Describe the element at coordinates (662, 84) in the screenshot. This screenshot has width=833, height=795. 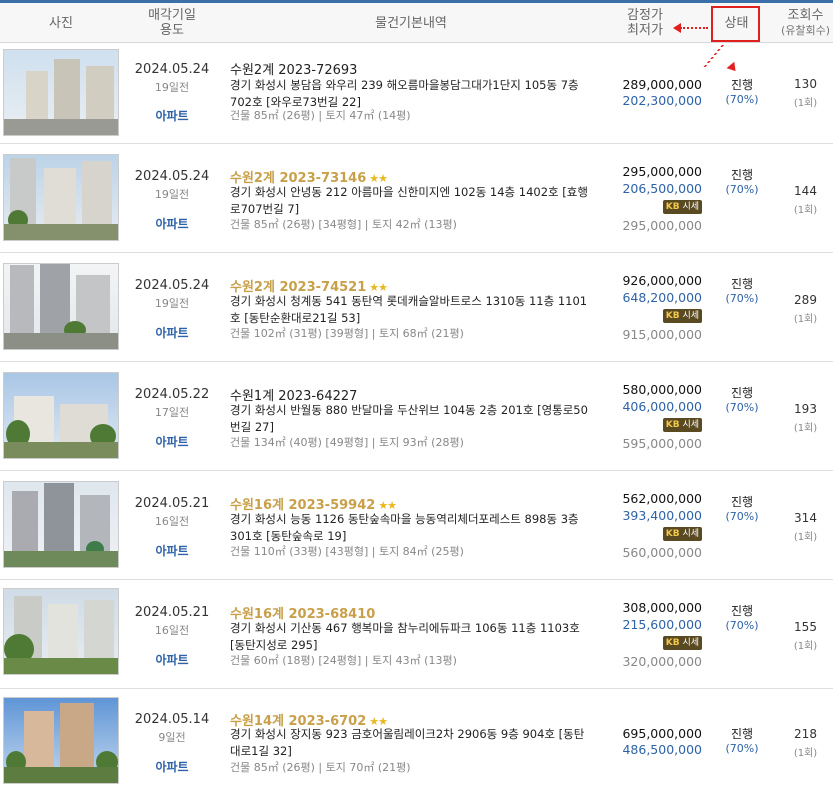
I see `appraisal-price: 289,000,000` at that location.